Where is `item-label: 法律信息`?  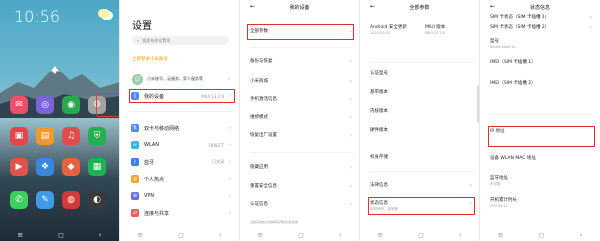 item-label: 法律信息 is located at coordinates (379, 185).